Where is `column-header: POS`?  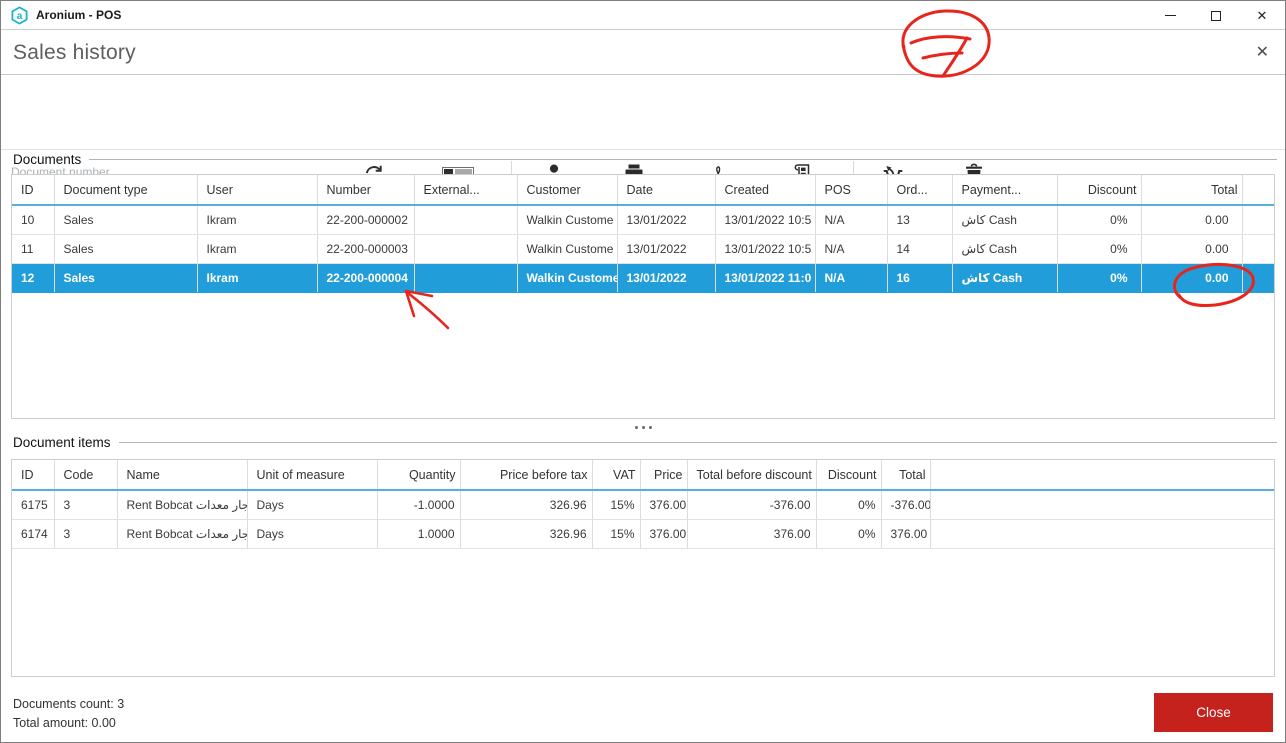 column-header: POS is located at coordinates (851, 190).